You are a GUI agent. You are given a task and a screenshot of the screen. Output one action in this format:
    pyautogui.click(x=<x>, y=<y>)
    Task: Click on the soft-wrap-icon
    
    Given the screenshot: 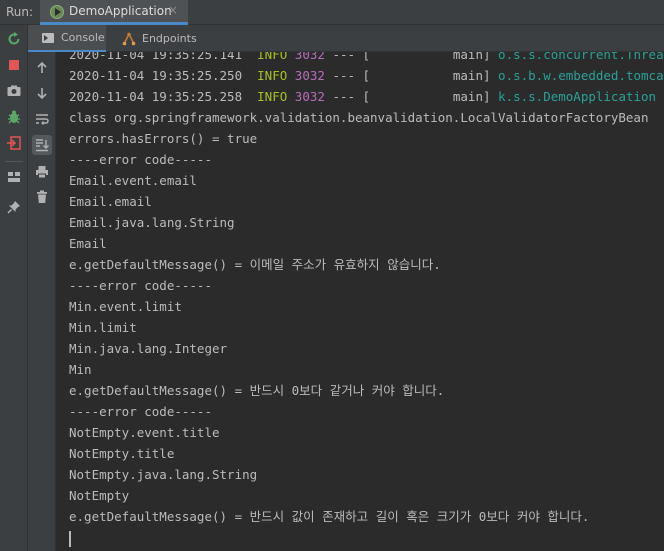 What is the action you would take?
    pyautogui.click(x=42, y=119)
    